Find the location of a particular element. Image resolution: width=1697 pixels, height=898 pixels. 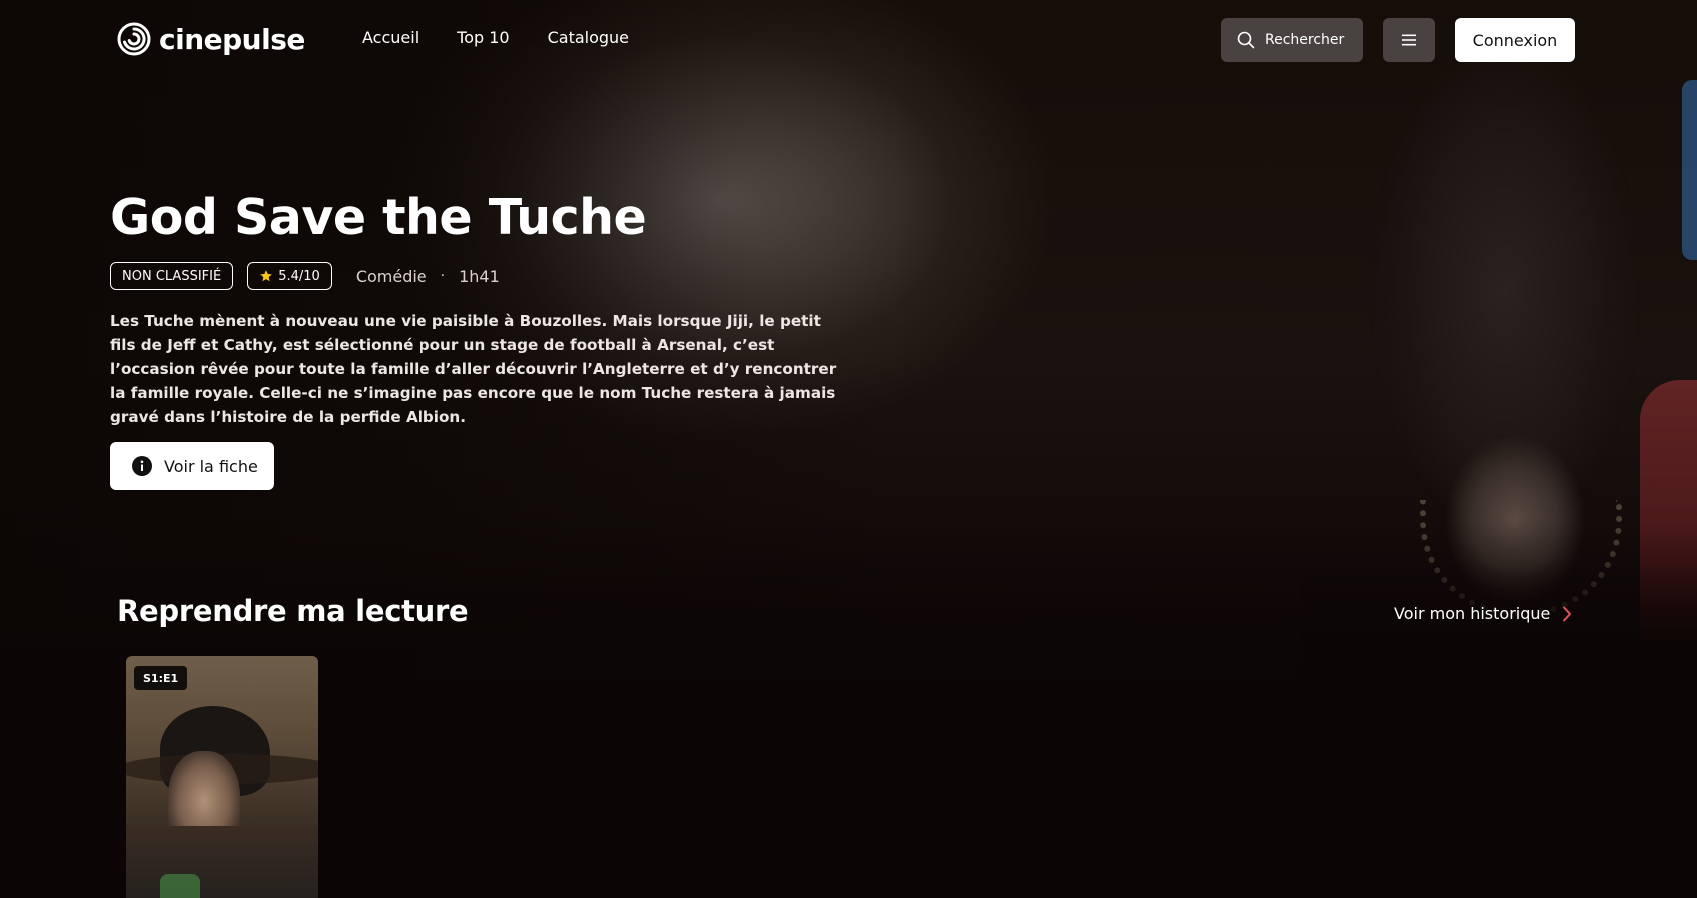

hamburger-icon is located at coordinates (1409, 40).